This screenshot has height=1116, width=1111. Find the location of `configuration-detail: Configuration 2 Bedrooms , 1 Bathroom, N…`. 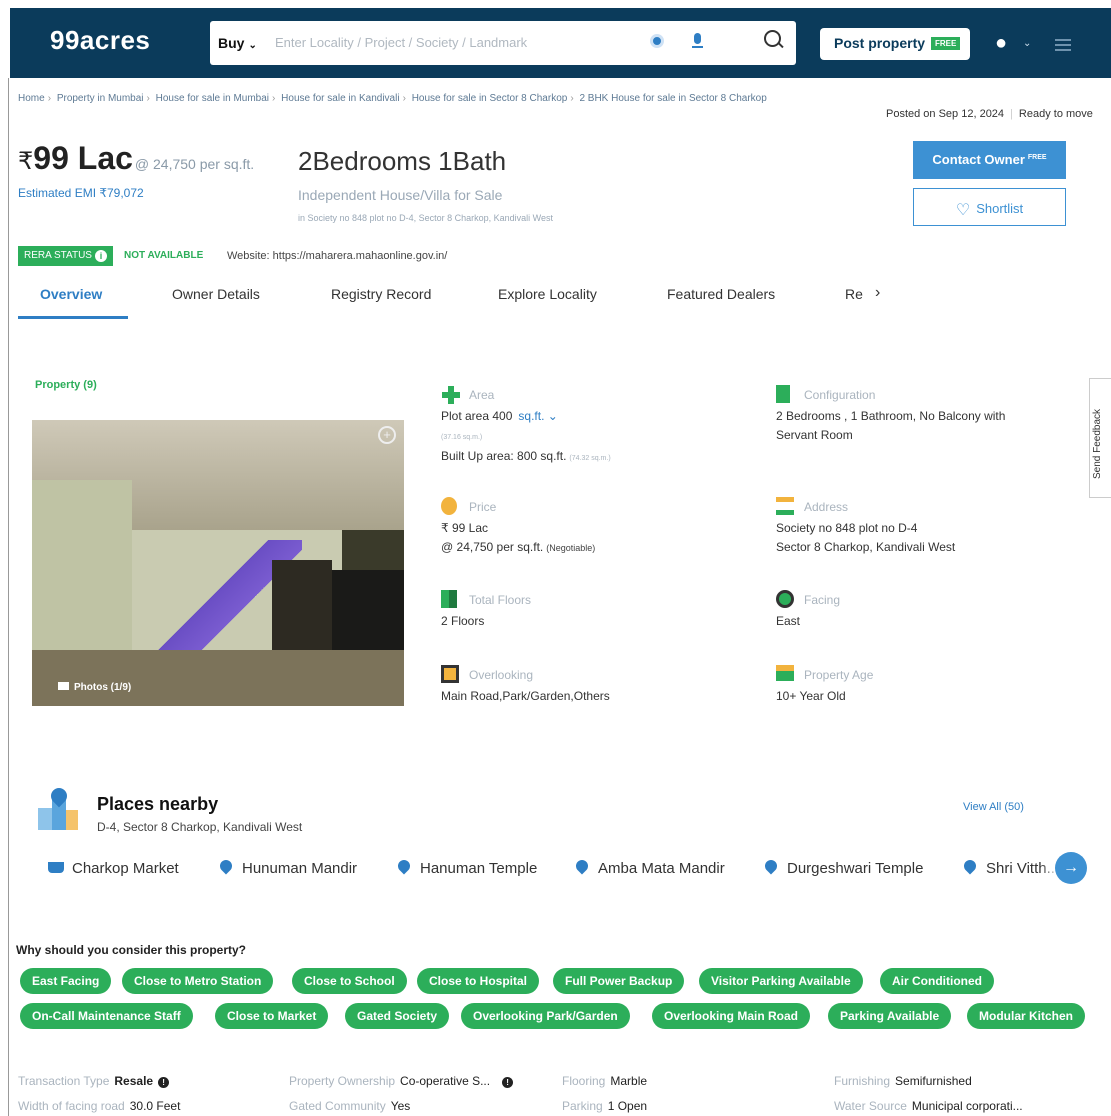

configuration-detail: Configuration 2 Bedrooms , 1 Bathroom, N… is located at coordinates (926, 415).